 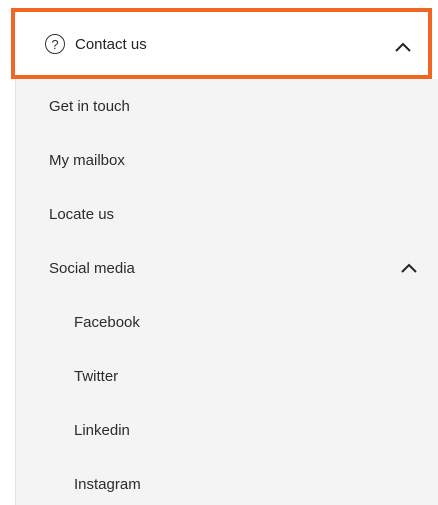 I want to click on menu-item-label: Get in touch, so click(x=89, y=106).